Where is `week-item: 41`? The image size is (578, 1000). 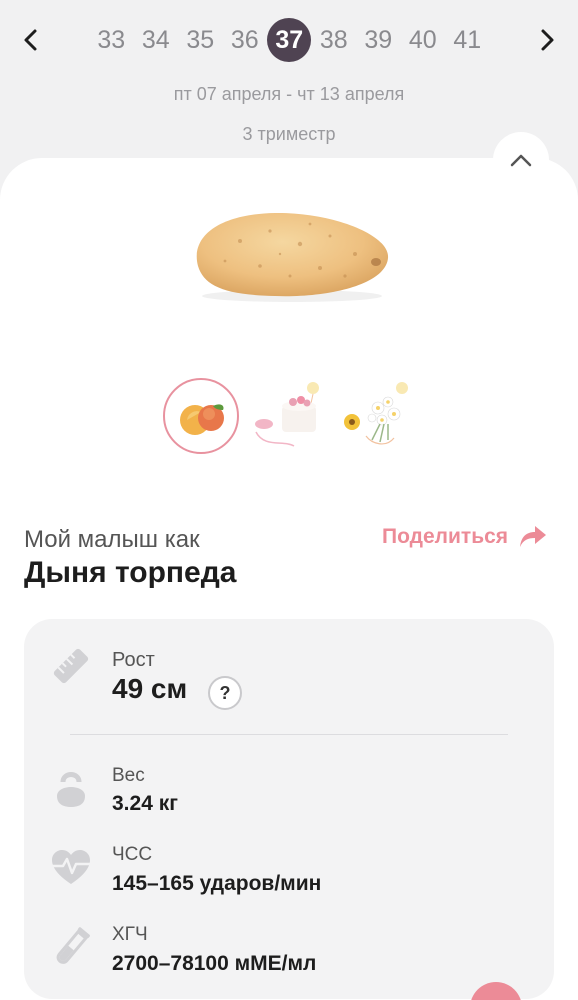
week-item: 41 is located at coordinates (467, 40).